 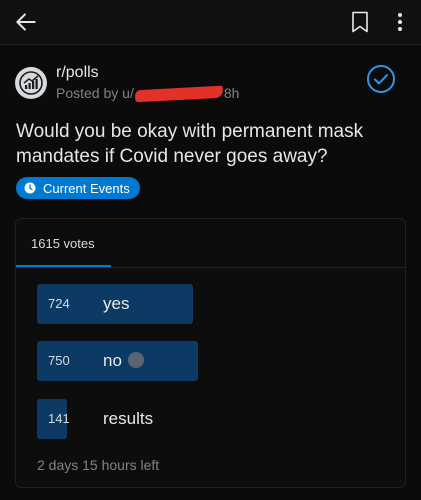 What do you see at coordinates (135, 360) in the screenshot?
I see `check-badge-icon` at bounding box center [135, 360].